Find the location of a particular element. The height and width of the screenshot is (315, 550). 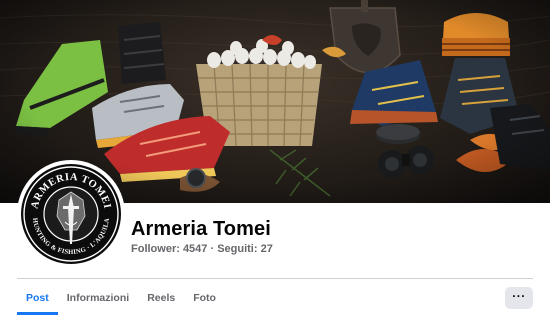

page-title: Armeria Tomei is located at coordinates (201, 229).